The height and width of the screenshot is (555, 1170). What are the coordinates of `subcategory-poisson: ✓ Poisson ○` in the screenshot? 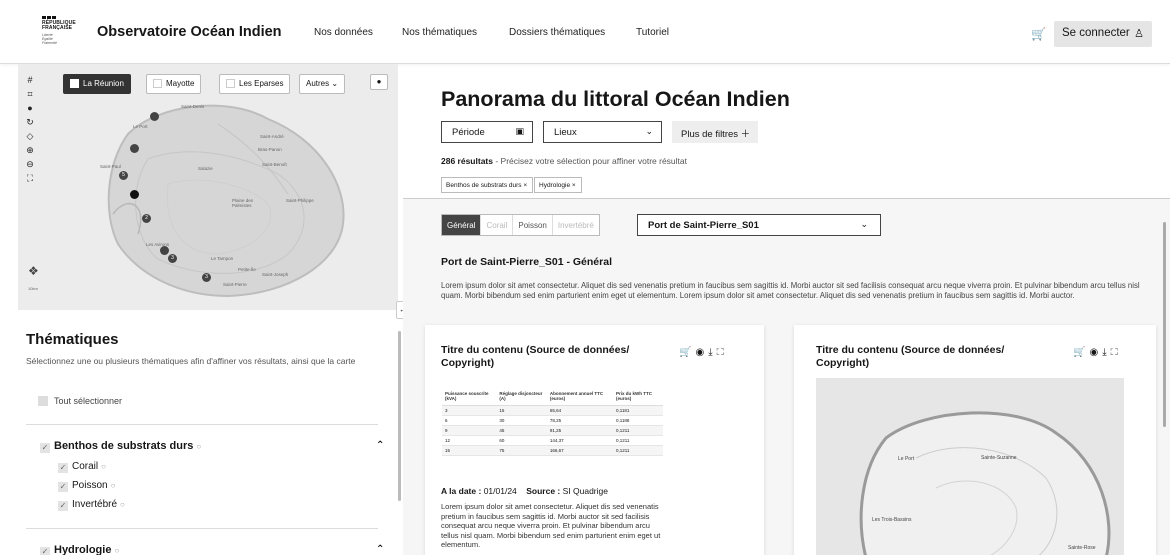 It's located at (86, 486).